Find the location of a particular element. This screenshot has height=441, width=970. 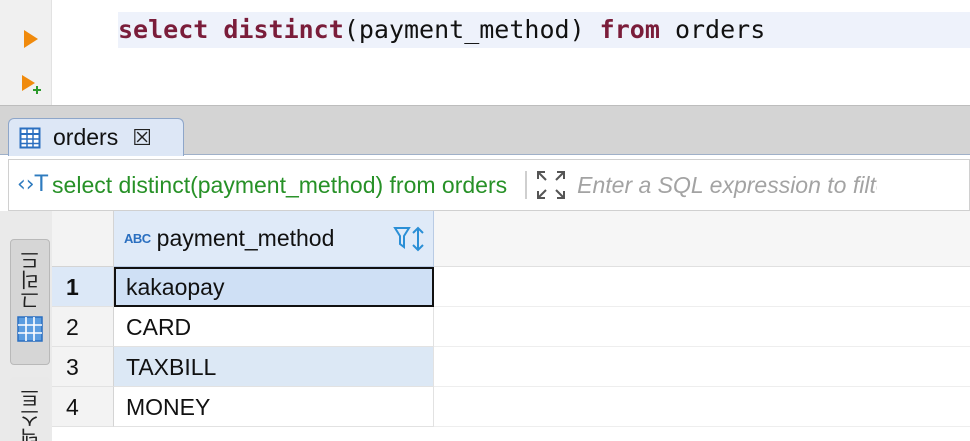

execute-statement-button is located at coordinates (31, 39).